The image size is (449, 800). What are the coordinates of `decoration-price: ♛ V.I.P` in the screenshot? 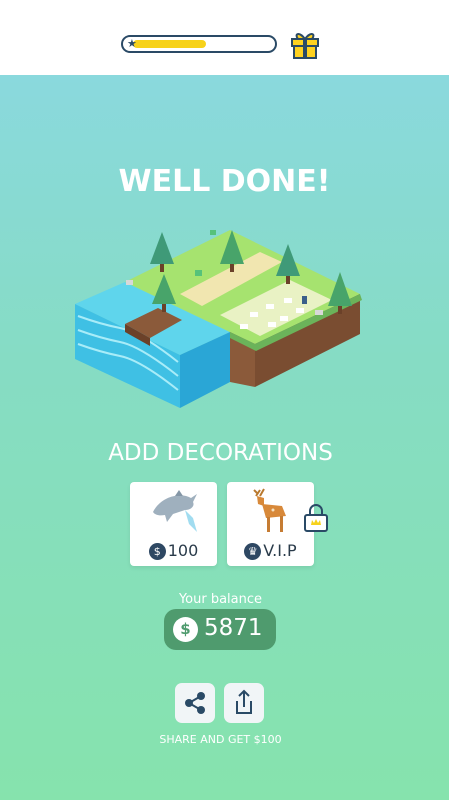 It's located at (270, 550).